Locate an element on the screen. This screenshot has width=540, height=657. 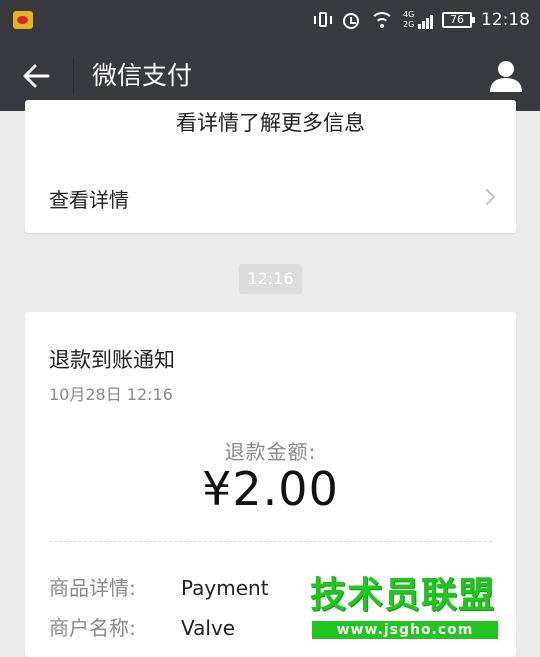
wifi-icon is located at coordinates (382, 20).